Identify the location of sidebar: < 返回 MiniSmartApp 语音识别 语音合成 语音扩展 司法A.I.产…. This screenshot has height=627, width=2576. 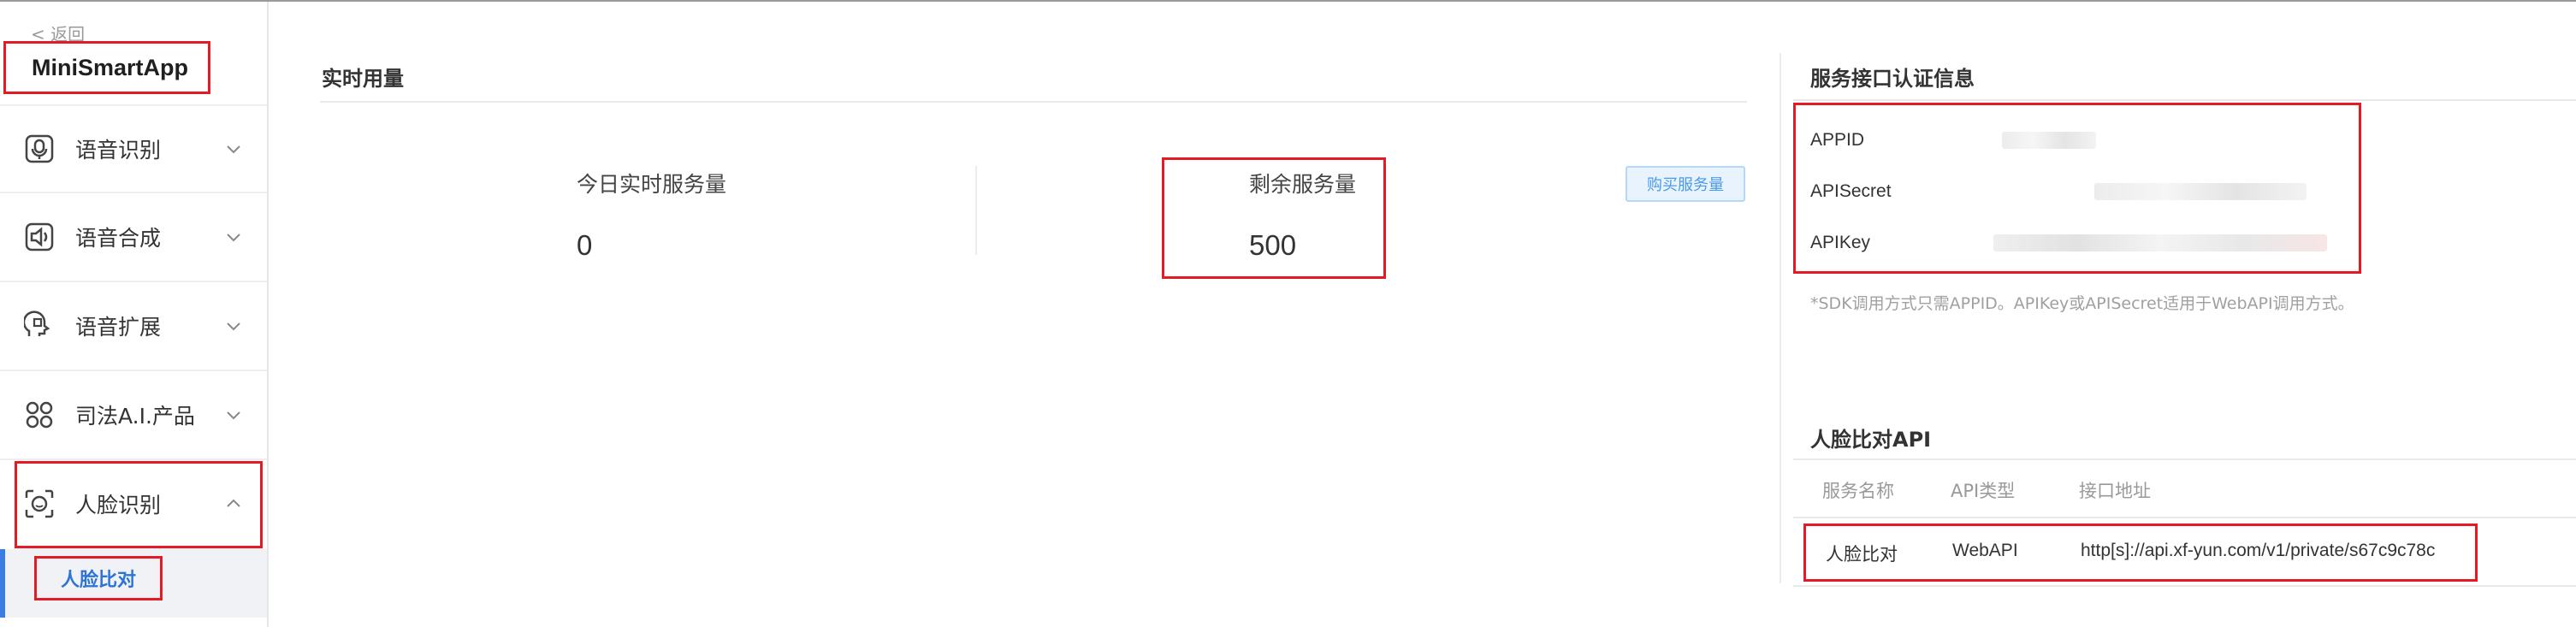
(134, 314).